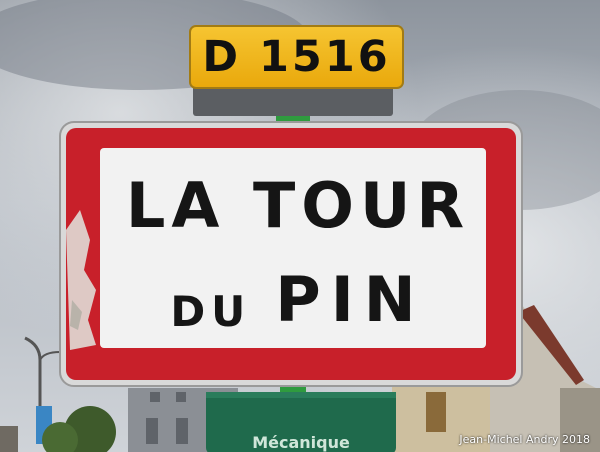 The width and height of the screenshot is (600, 452). What do you see at coordinates (293, 101) in the screenshot?
I see `plate-bracket` at bounding box center [293, 101].